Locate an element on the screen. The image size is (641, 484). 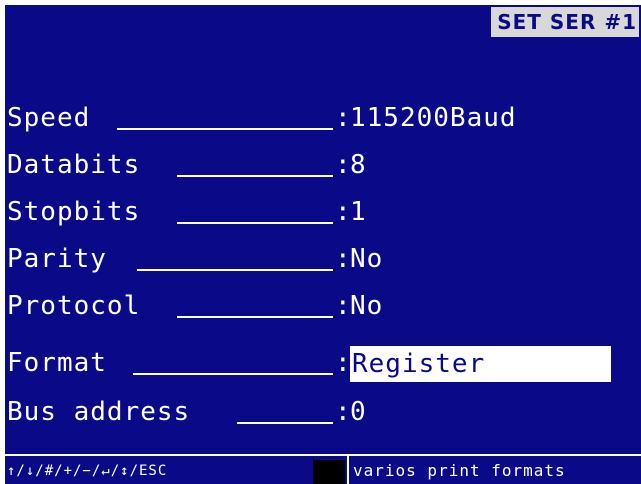
status-bar: ↑/↓/#/+/−/↵/↕/ESC varios print formats is located at coordinates (323, 469).